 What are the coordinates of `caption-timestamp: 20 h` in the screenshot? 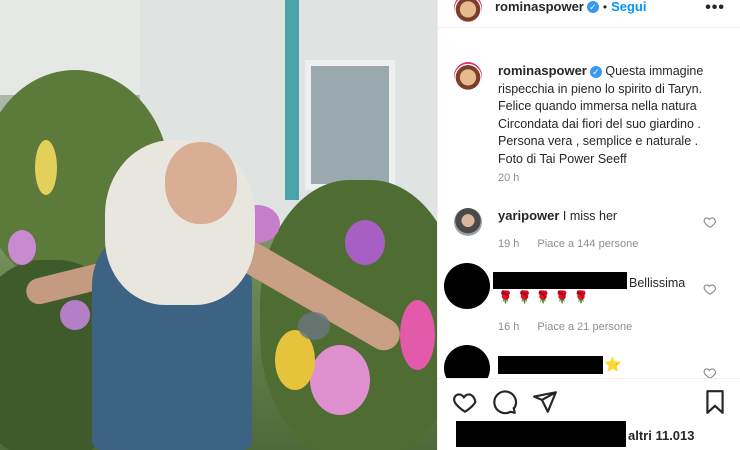 It's located at (508, 178).